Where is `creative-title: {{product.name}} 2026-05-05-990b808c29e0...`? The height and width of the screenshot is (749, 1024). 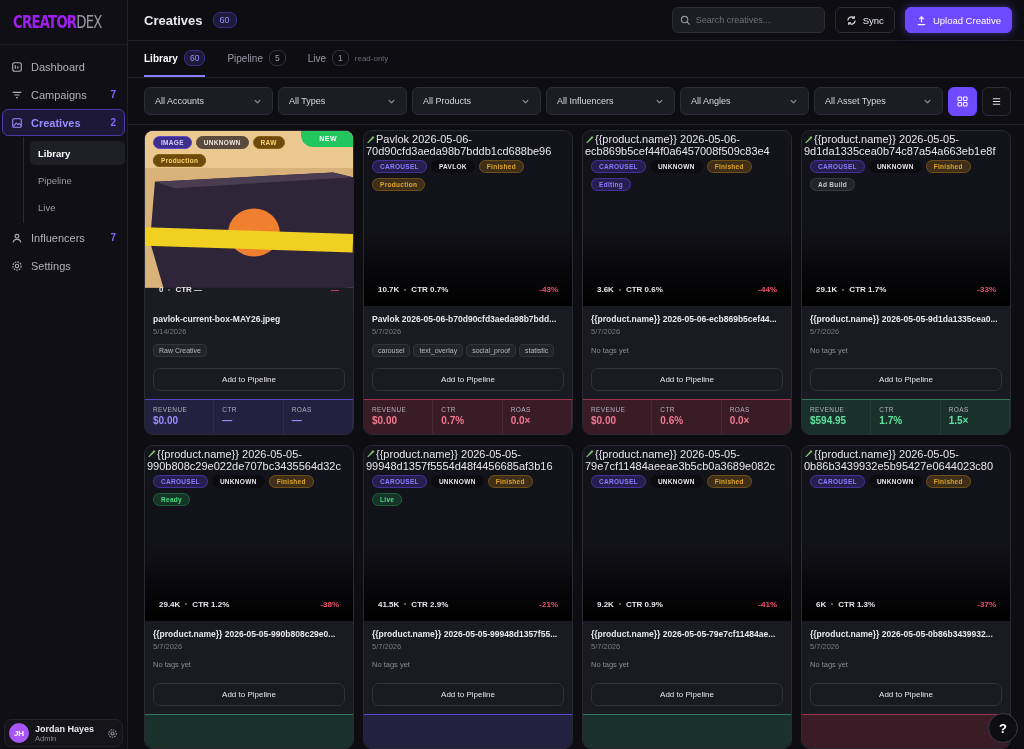
creative-title: {{product.name}} 2026-05-05-990b808c29e0... is located at coordinates (245, 633).